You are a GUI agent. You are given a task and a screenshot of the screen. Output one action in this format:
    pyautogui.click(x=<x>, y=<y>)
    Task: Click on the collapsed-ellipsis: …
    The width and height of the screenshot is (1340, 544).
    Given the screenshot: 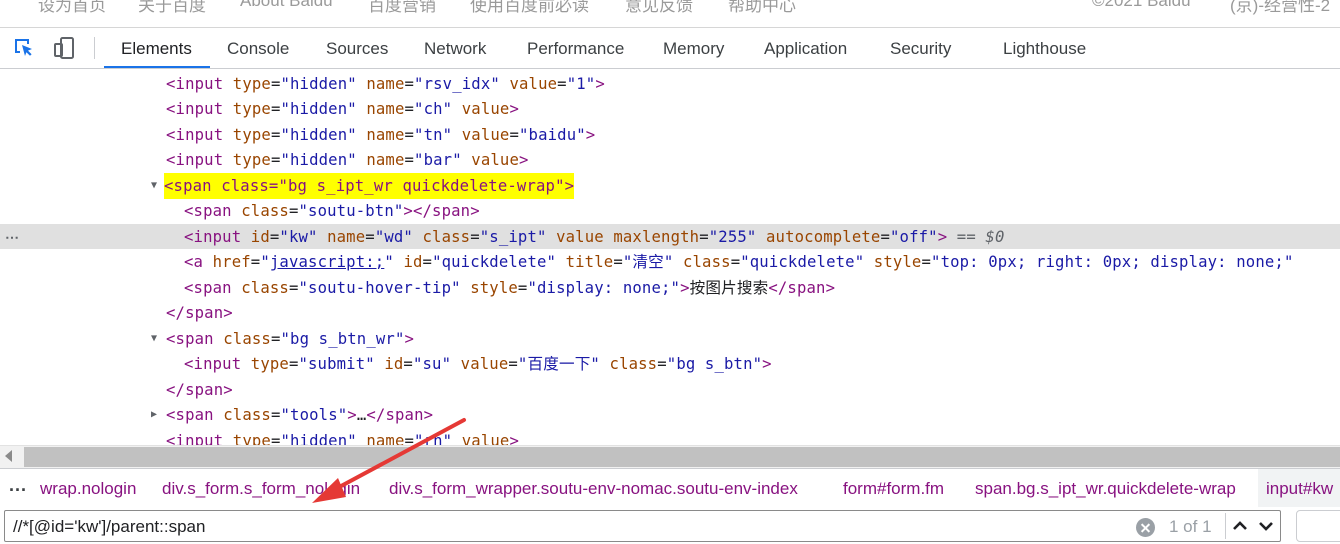 What is the action you would take?
    pyautogui.click(x=362, y=415)
    